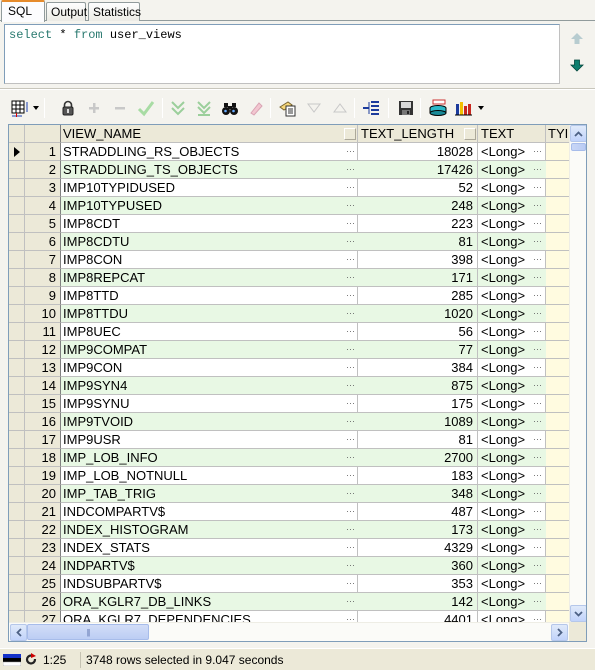  I want to click on cell-text-length: 348, so click(418, 494).